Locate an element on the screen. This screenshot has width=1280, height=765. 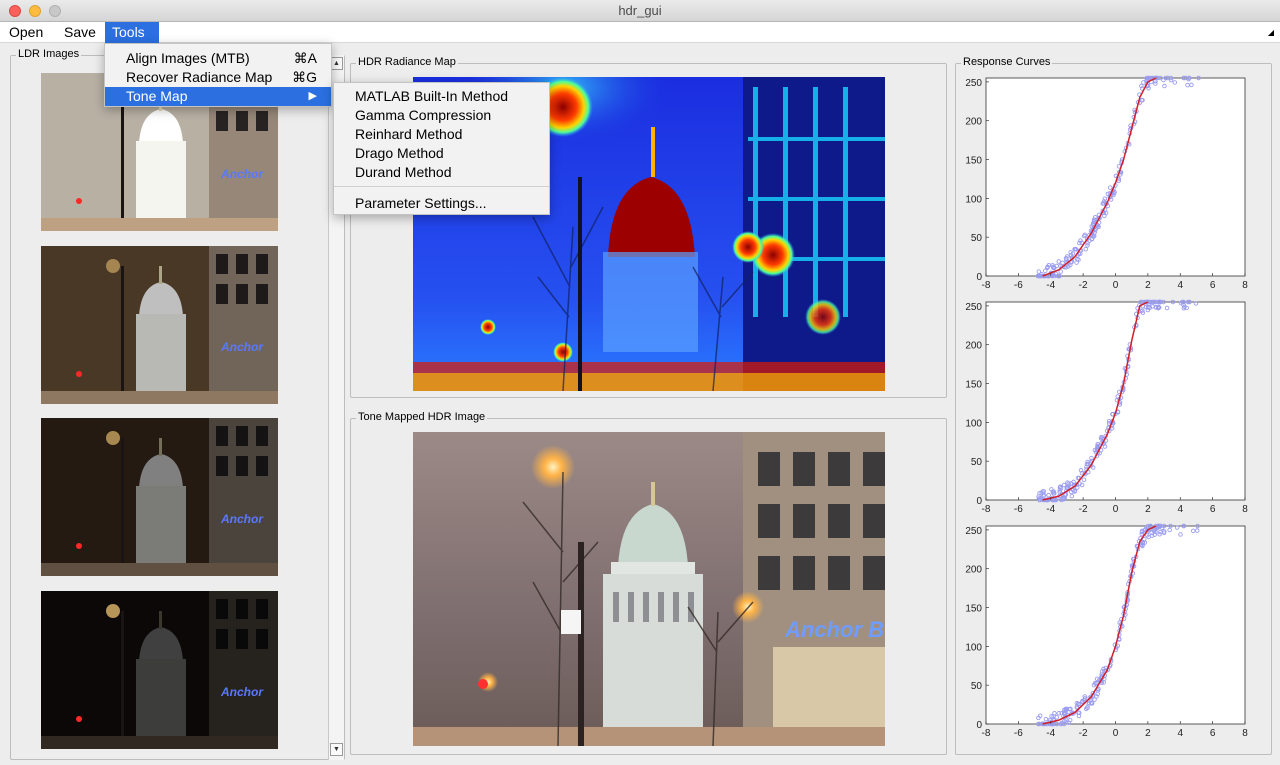
window-title: hdr_gui is located at coordinates (640, 10).